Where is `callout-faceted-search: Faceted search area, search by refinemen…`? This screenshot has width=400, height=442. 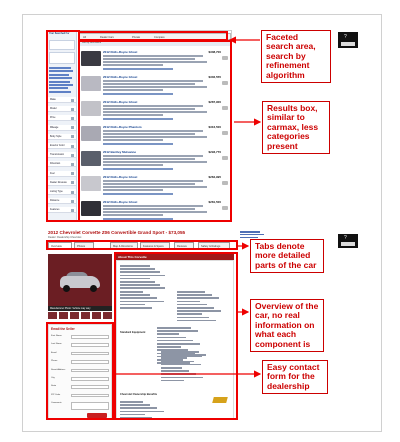
callout-faceted-search: Faceted search area, search by refinemen… is located at coordinates (296, 57).